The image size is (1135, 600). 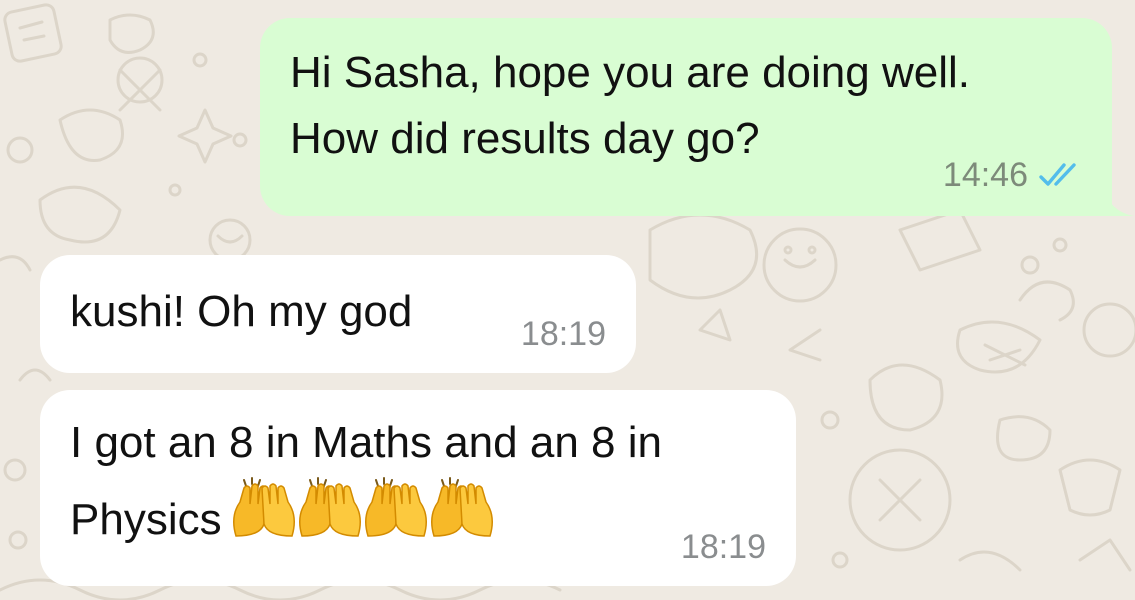 I want to click on bubble-tail, so click(x=1115, y=201).